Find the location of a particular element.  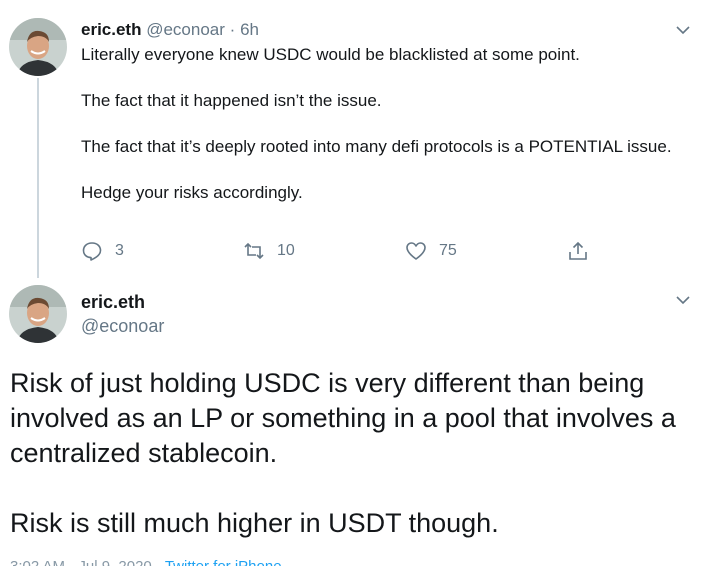

tweet-date: 3:02 AM · Jul 9, 2020 · is located at coordinates (87, 562).